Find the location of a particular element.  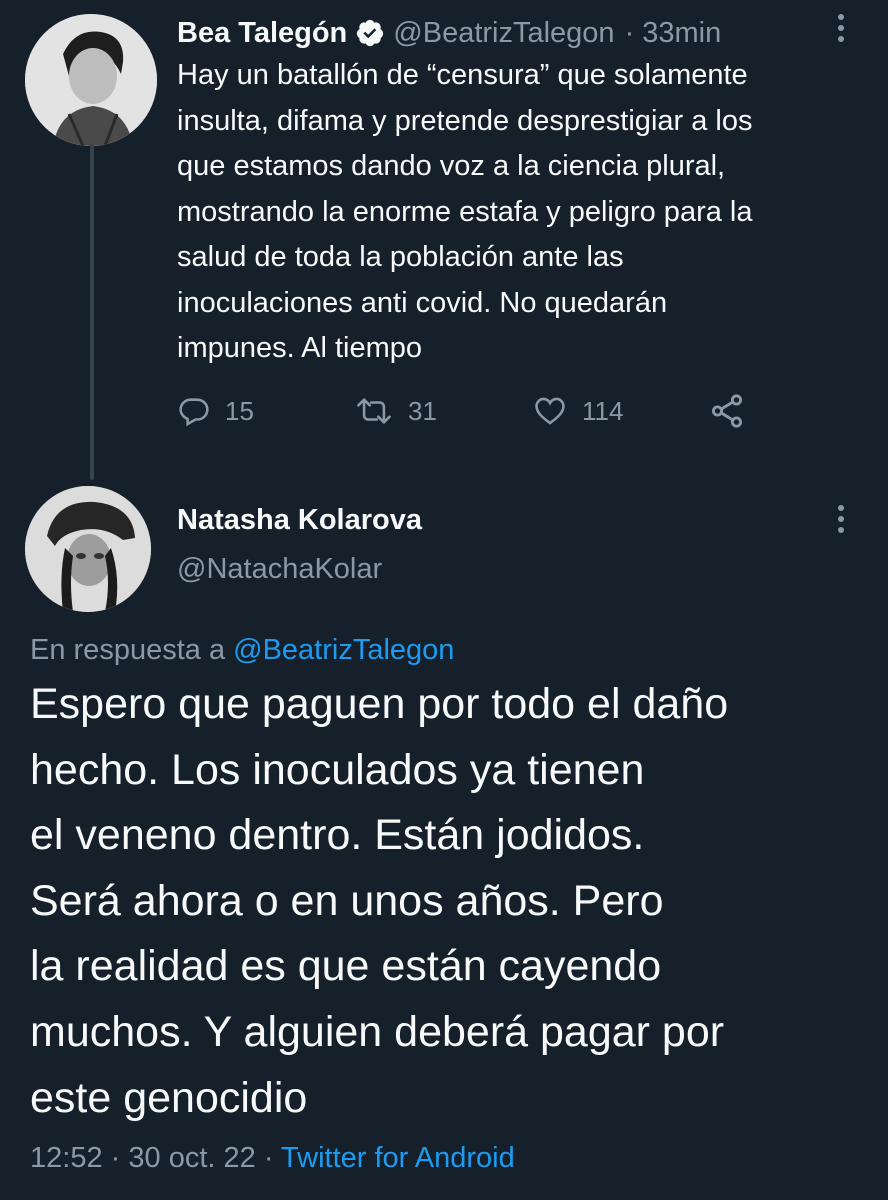

thread-line is located at coordinates (92, 312).